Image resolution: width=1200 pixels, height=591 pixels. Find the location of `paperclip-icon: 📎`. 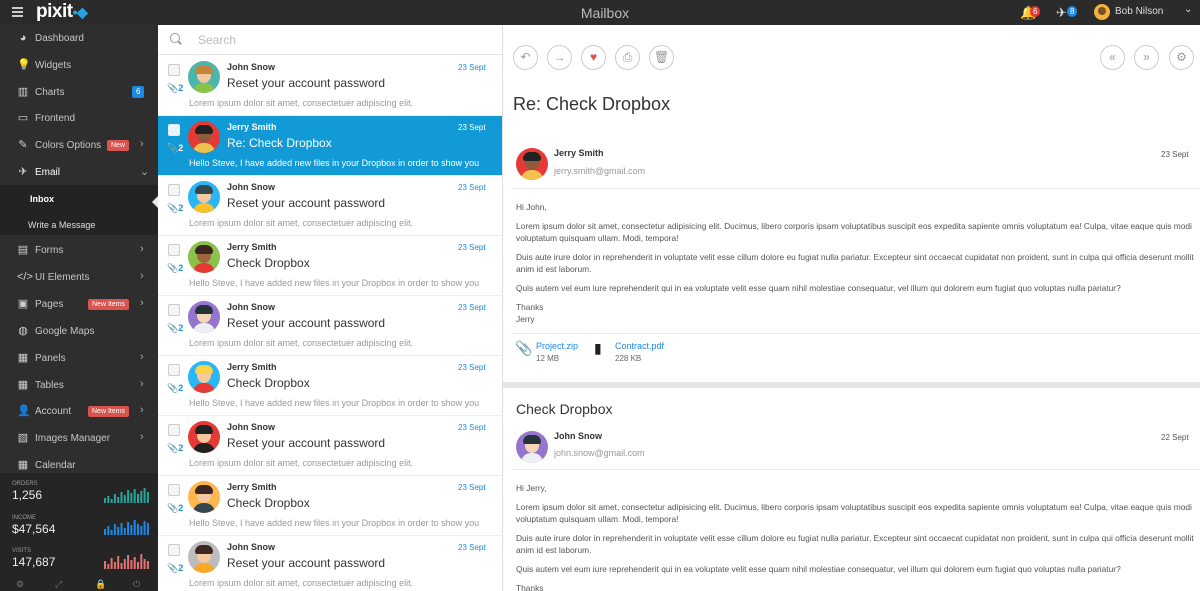

paperclip-icon: 📎 is located at coordinates (524, 348).